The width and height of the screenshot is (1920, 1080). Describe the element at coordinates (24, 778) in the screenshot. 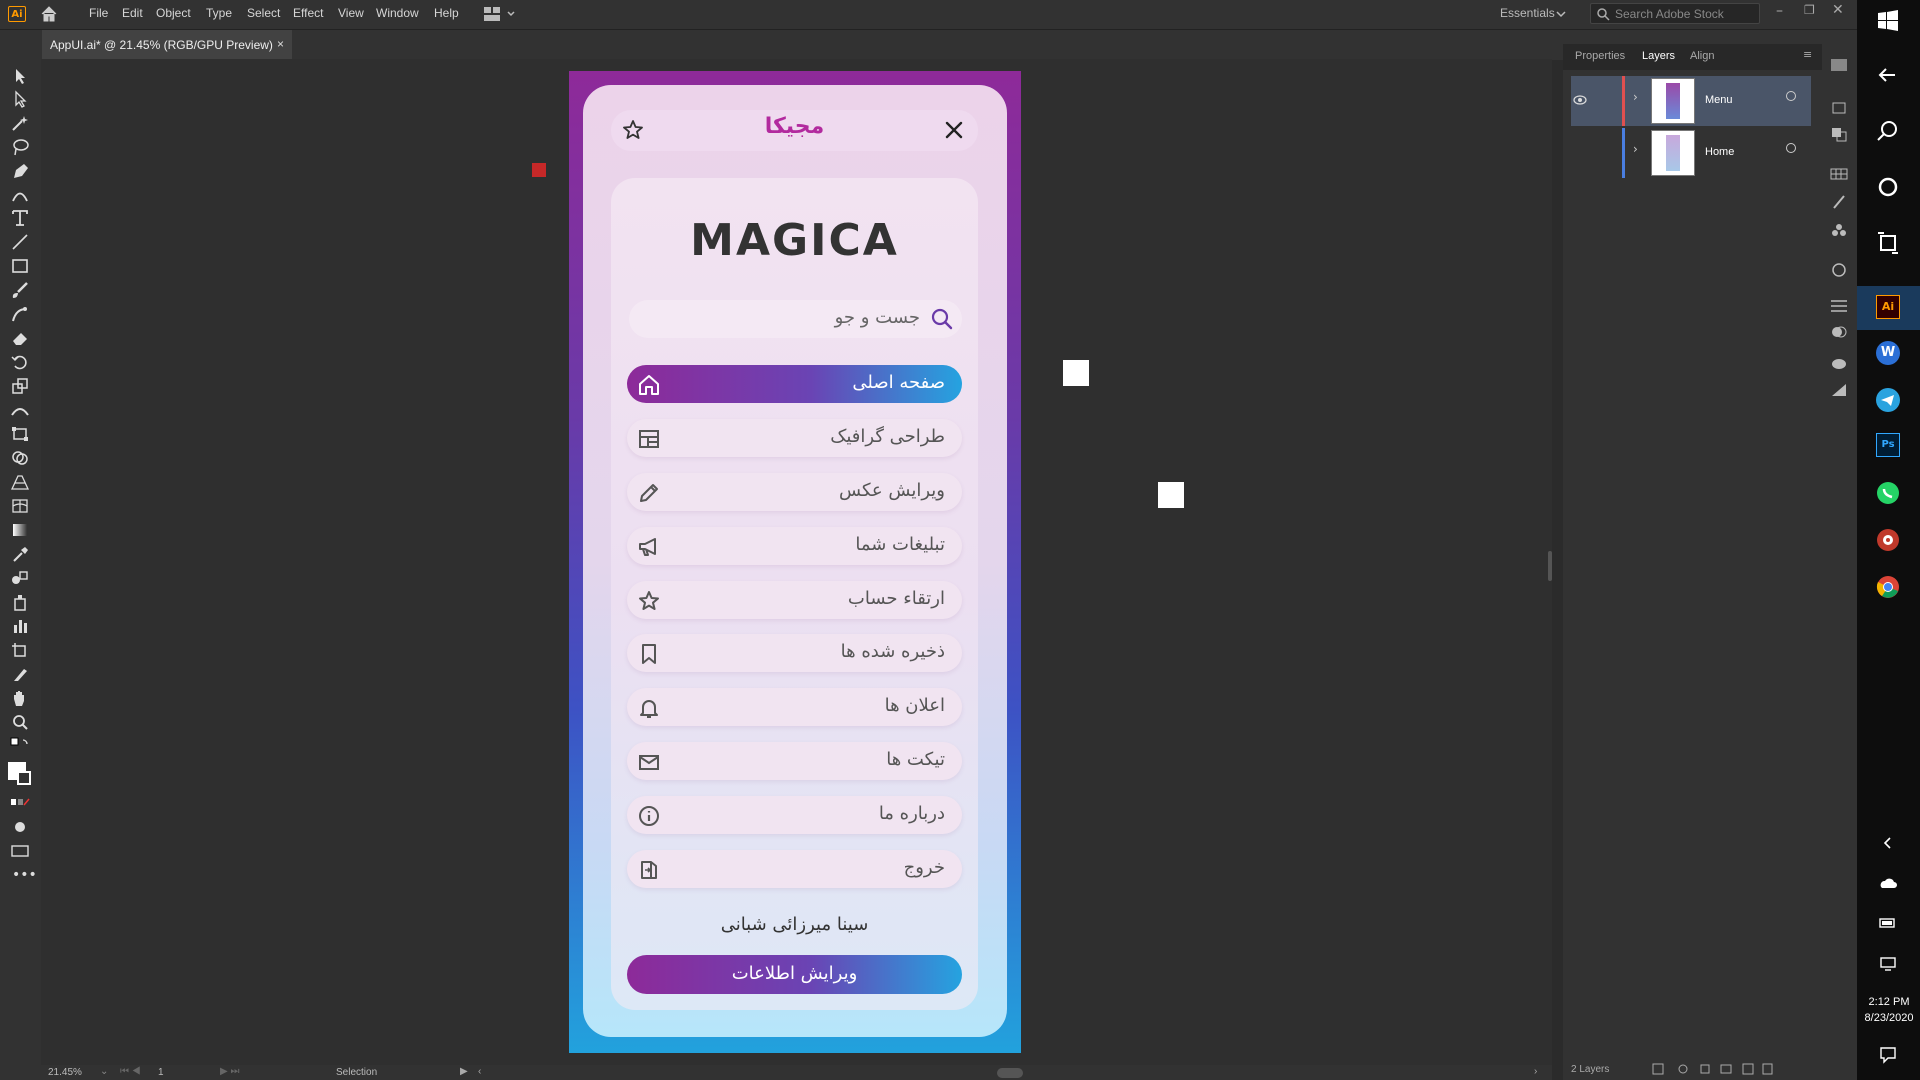

I see `stroke-swatch` at that location.